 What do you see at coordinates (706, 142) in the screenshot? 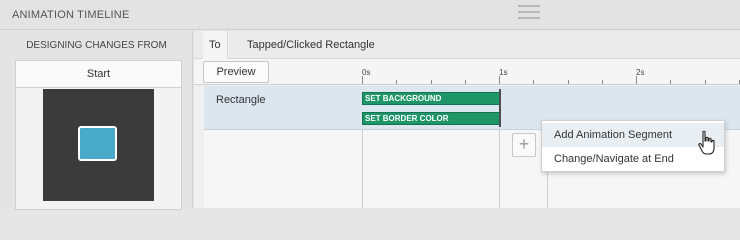
I see `hand-pointer-icon` at bounding box center [706, 142].